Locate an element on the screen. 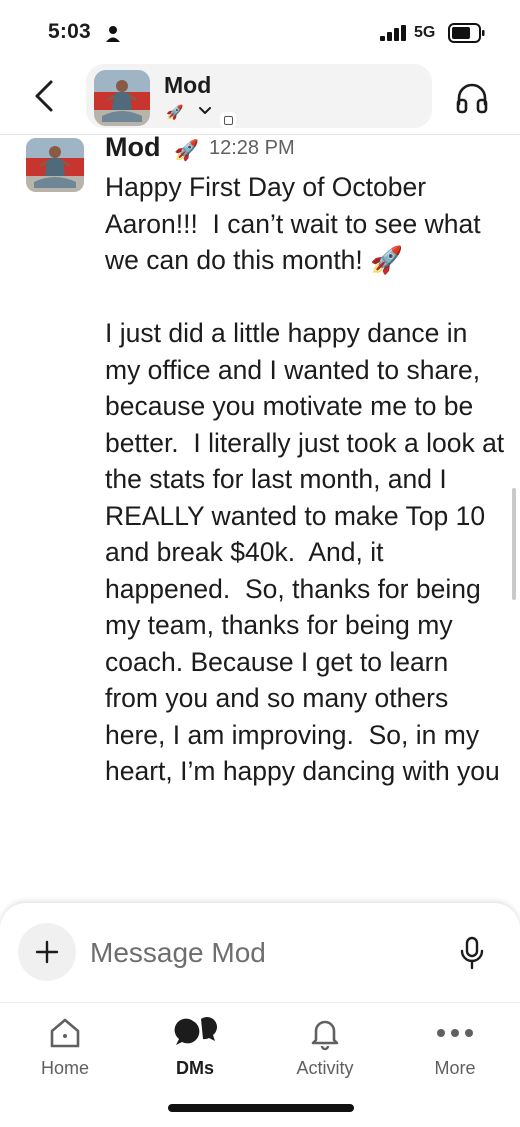  plus-icon is located at coordinates (47, 952).